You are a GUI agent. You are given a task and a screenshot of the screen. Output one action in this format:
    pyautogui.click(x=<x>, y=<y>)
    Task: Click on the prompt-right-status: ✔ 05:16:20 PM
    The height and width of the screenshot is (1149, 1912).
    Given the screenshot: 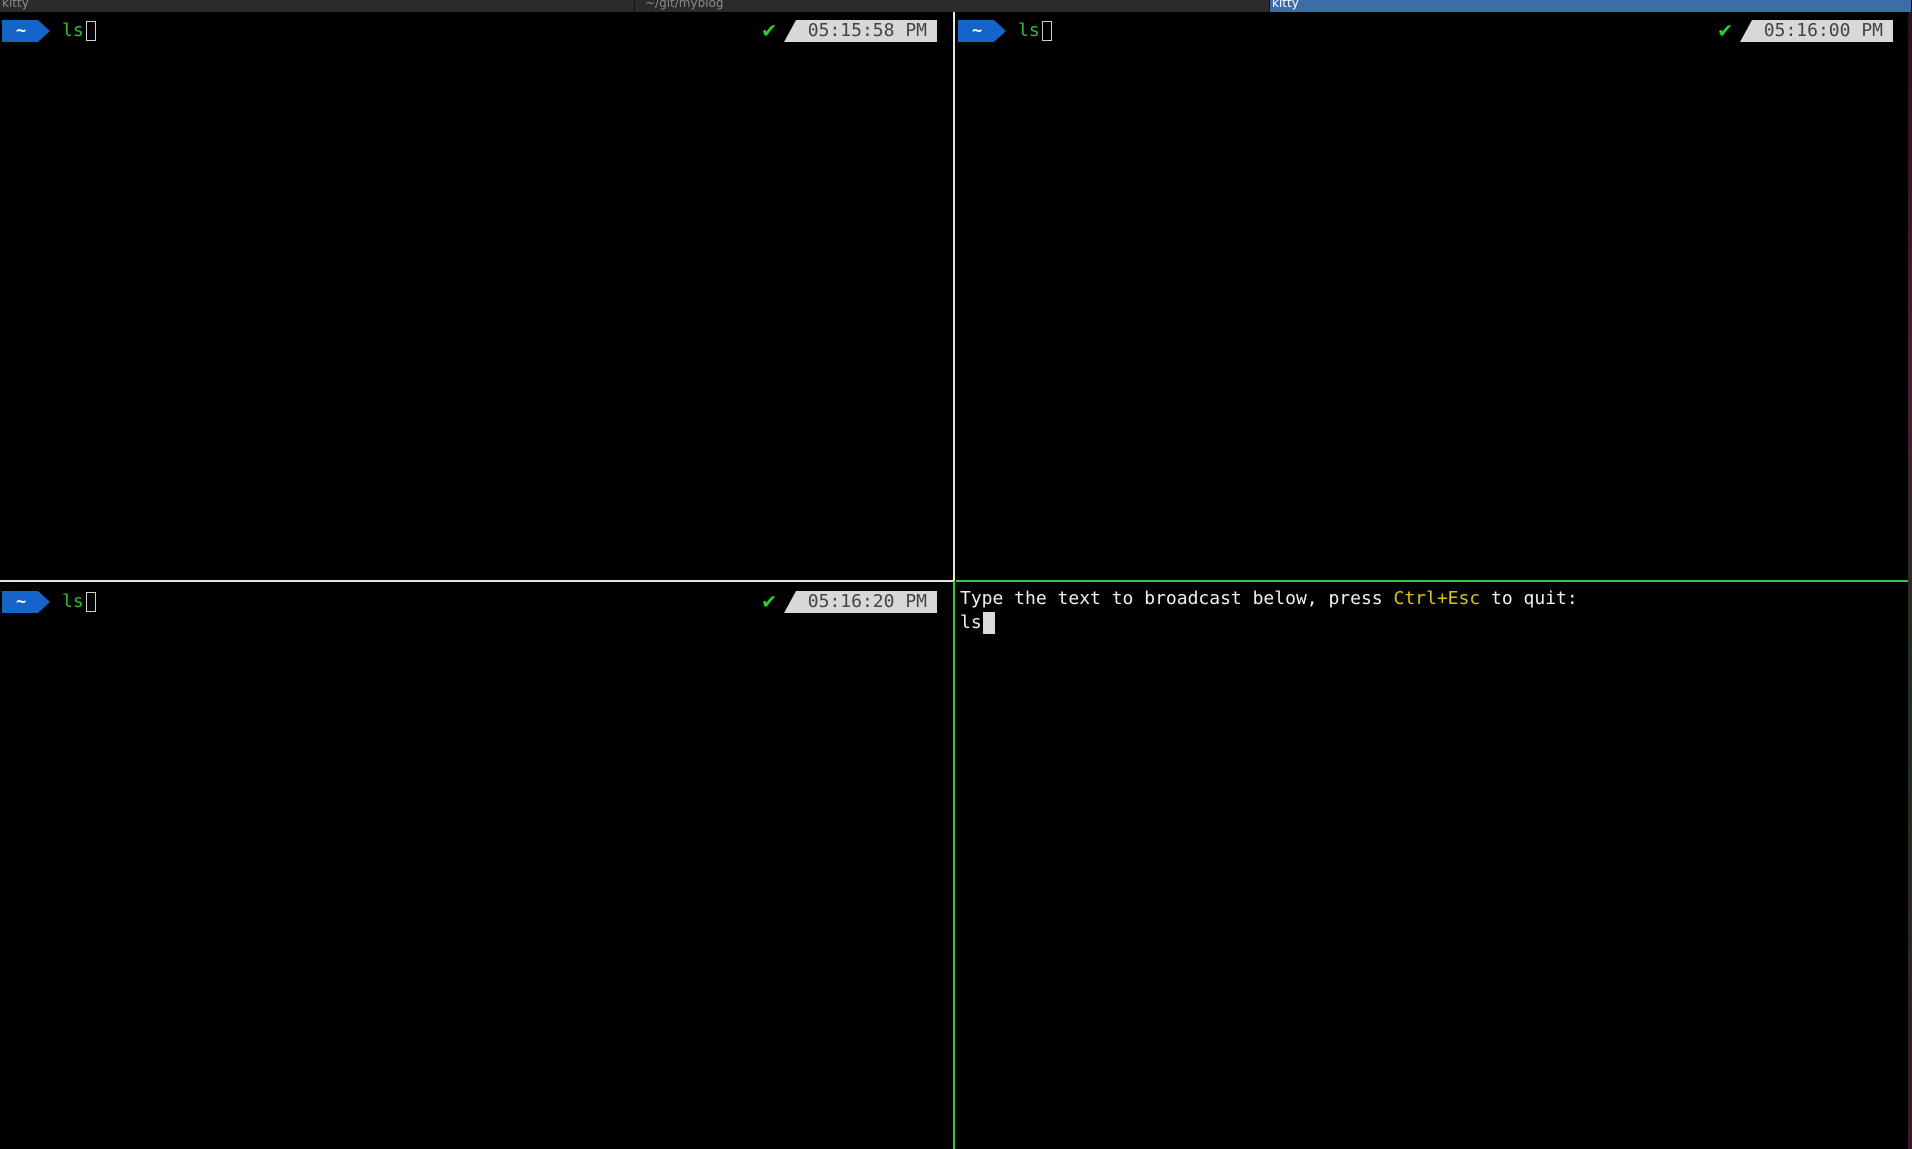 What is the action you would take?
    pyautogui.click(x=850, y=602)
    